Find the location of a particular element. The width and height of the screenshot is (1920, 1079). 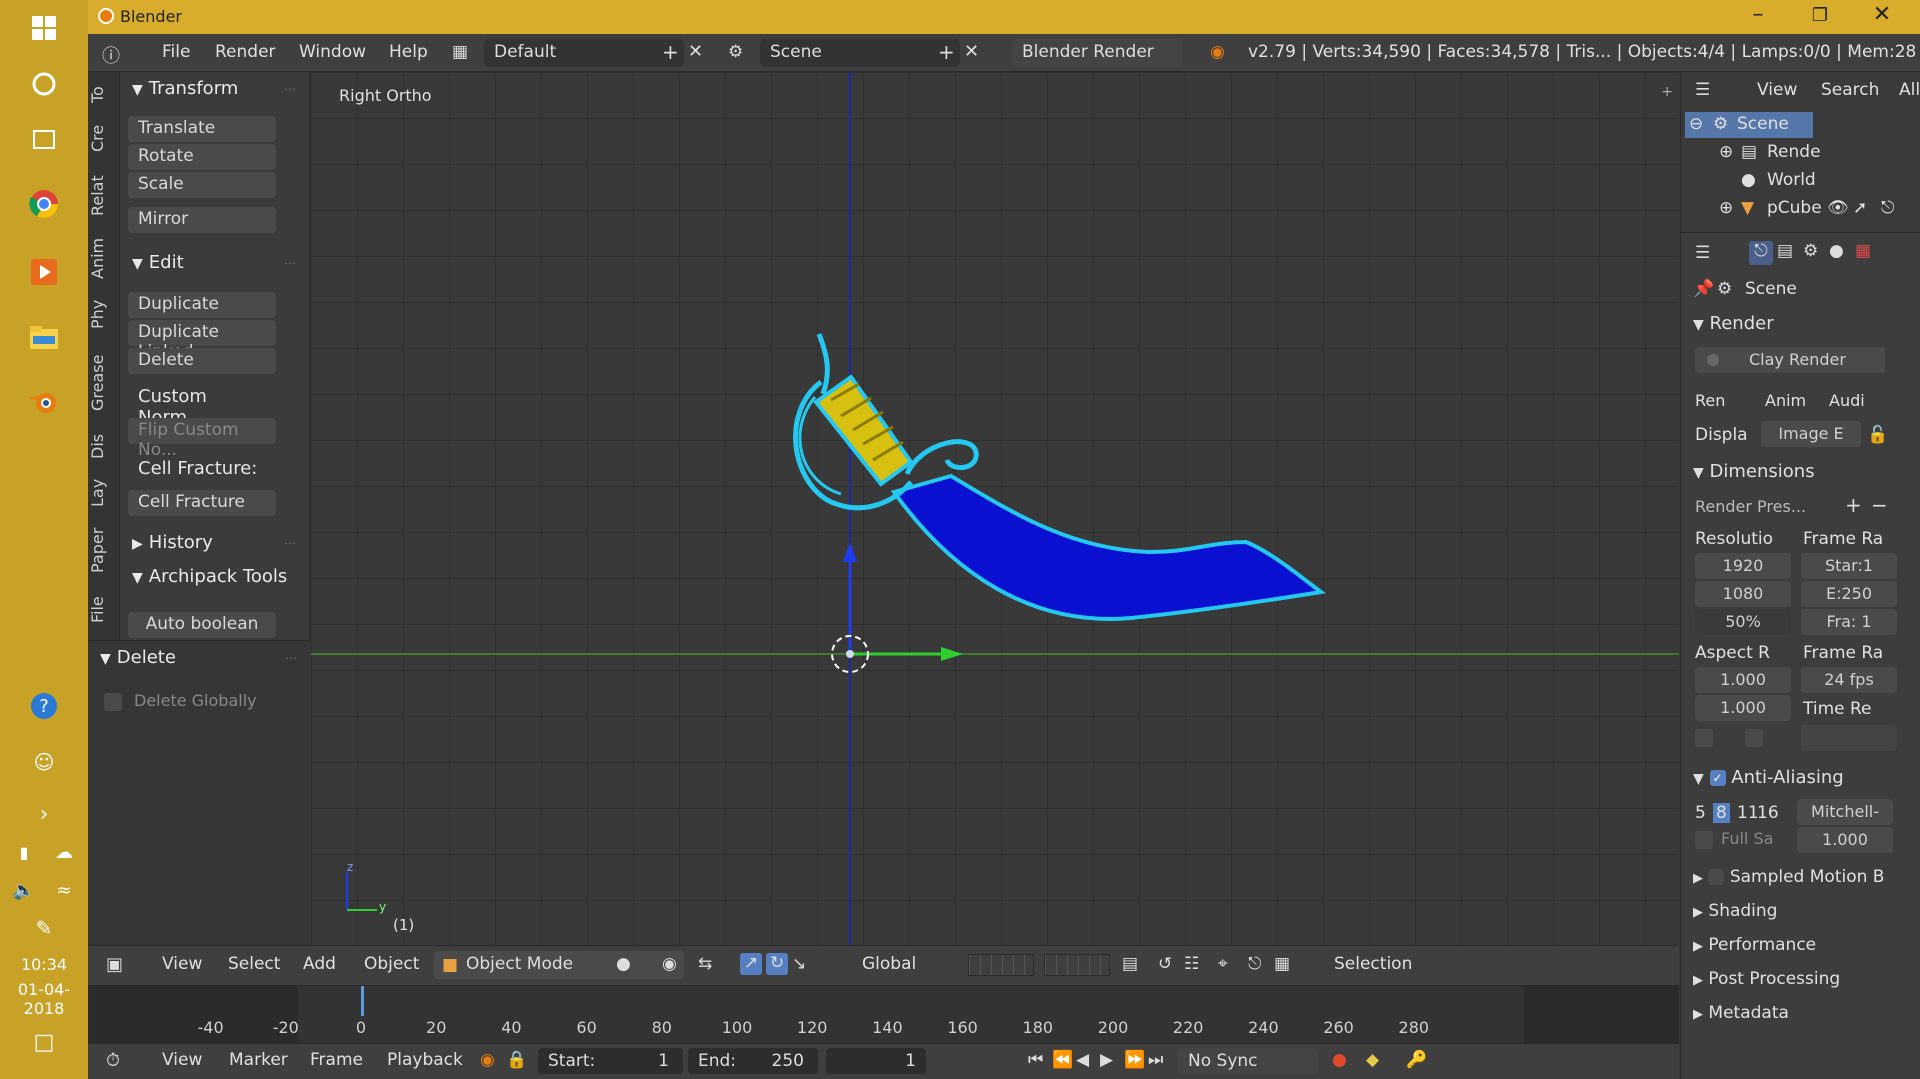

jump-to-end-icon: ⏭ is located at coordinates (1155, 1060).